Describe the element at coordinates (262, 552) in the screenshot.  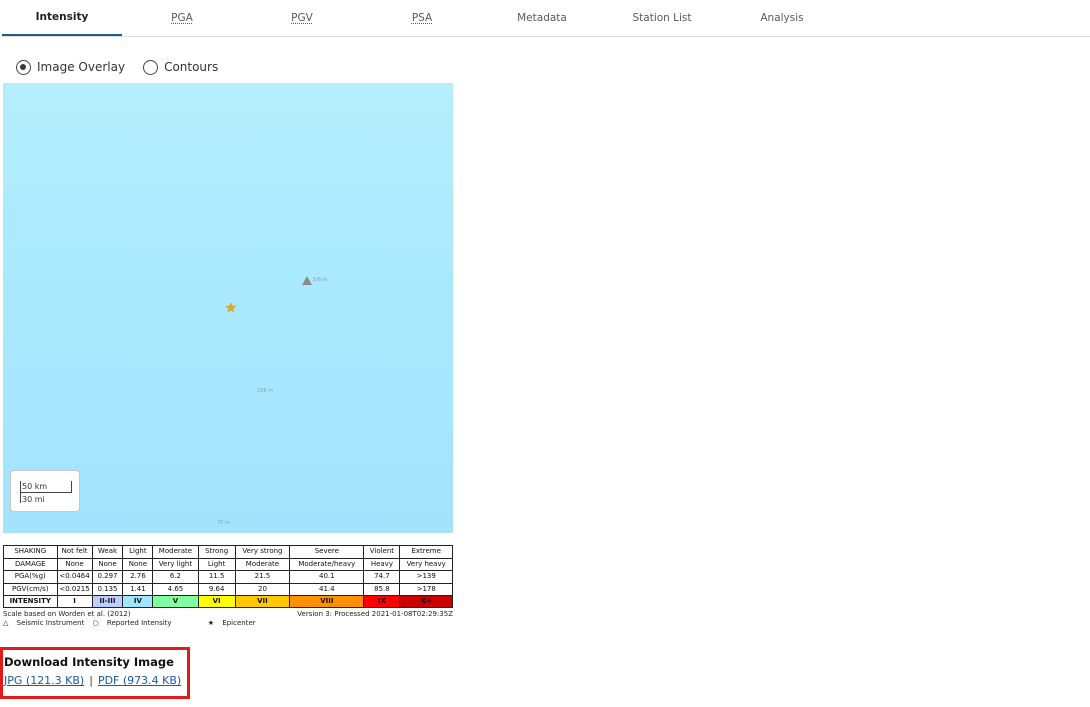
I see `legend-cell: Very strong` at that location.